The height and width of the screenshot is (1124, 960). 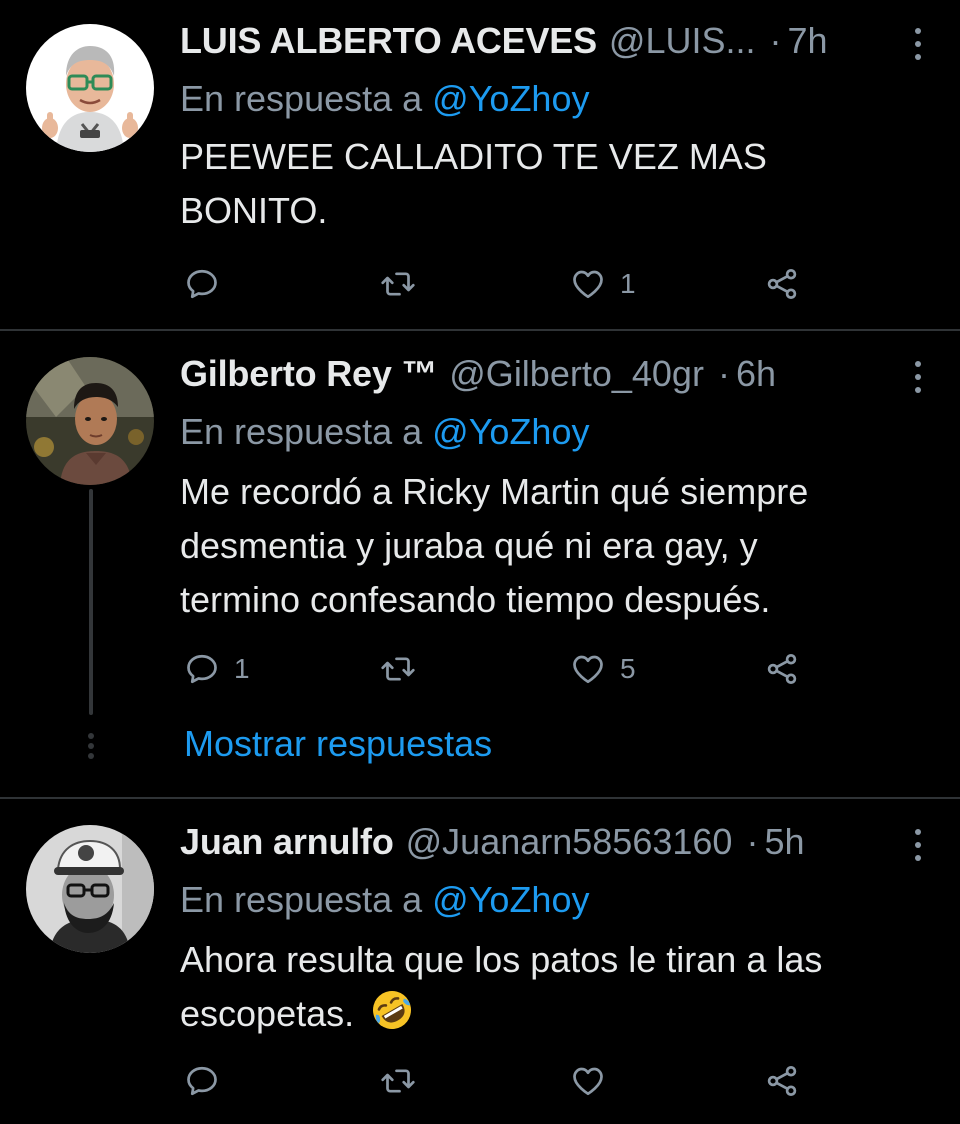 I want to click on tweet-actions: 1 5, so click(x=504, y=669).